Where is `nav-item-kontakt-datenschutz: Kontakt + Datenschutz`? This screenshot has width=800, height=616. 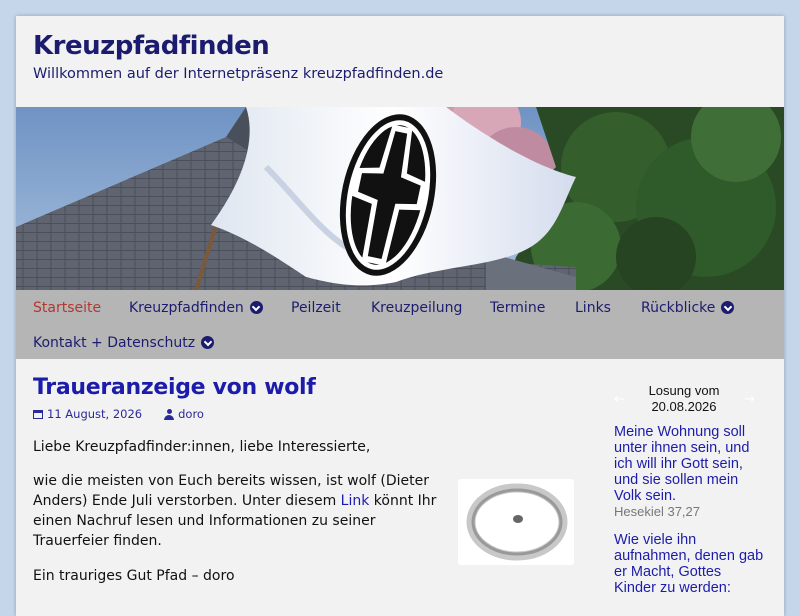 nav-item-kontakt-datenschutz: Kontakt + Datenschutz is located at coordinates (124, 342).